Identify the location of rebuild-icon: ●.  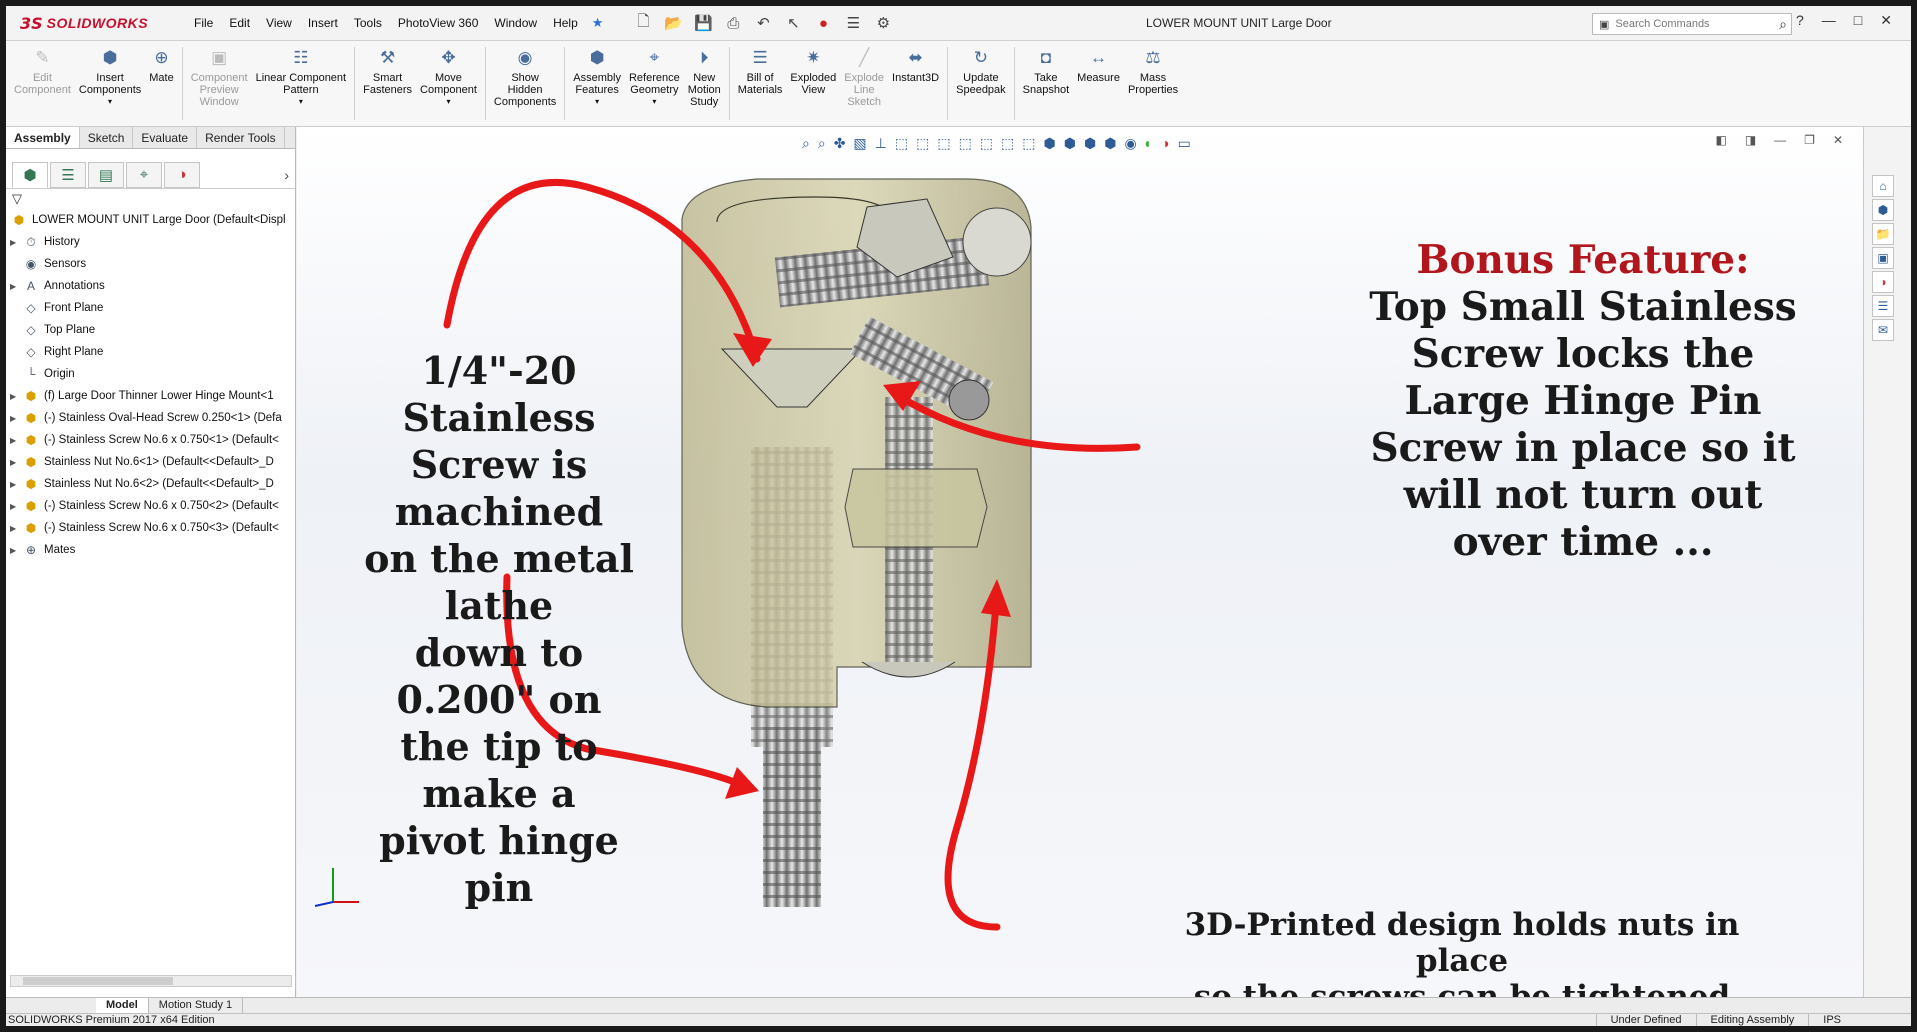
(823, 23).